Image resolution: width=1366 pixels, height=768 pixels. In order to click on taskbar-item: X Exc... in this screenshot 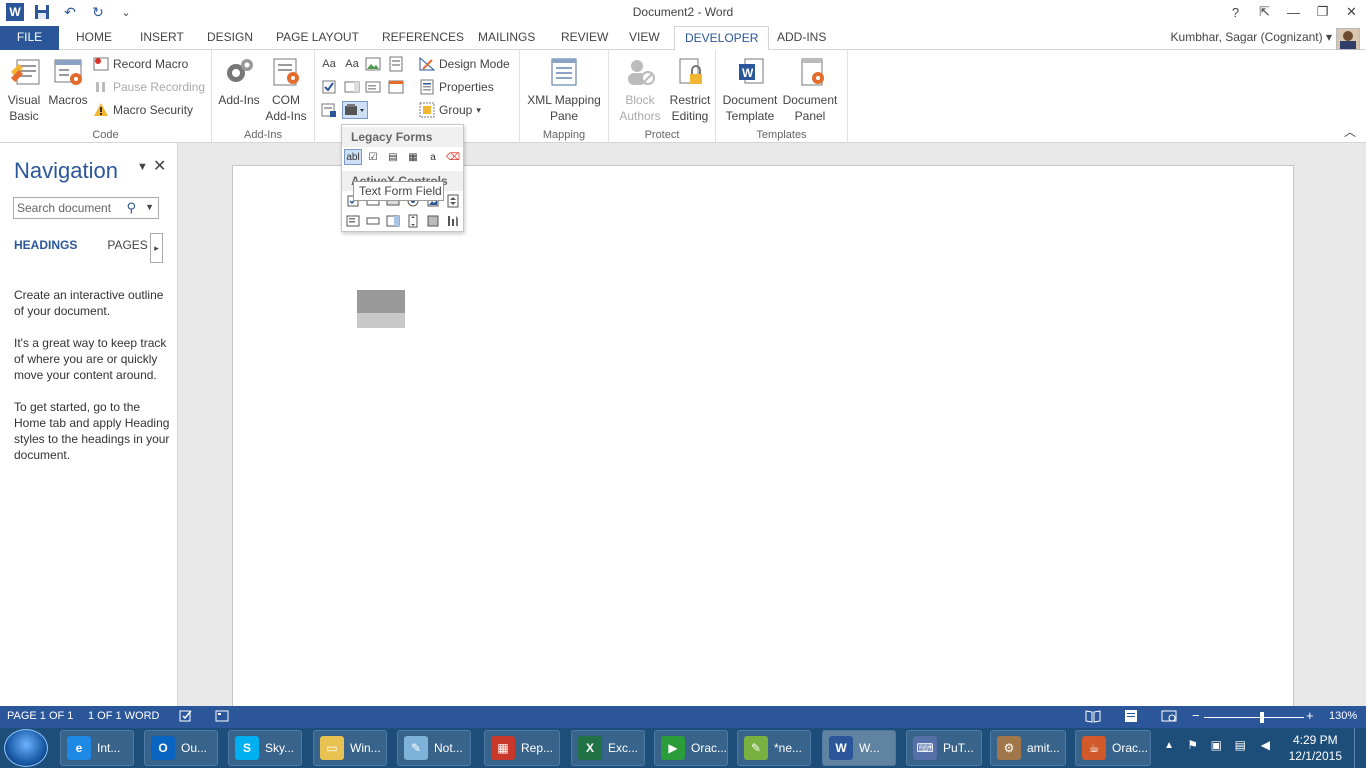, I will do `click(608, 748)`.